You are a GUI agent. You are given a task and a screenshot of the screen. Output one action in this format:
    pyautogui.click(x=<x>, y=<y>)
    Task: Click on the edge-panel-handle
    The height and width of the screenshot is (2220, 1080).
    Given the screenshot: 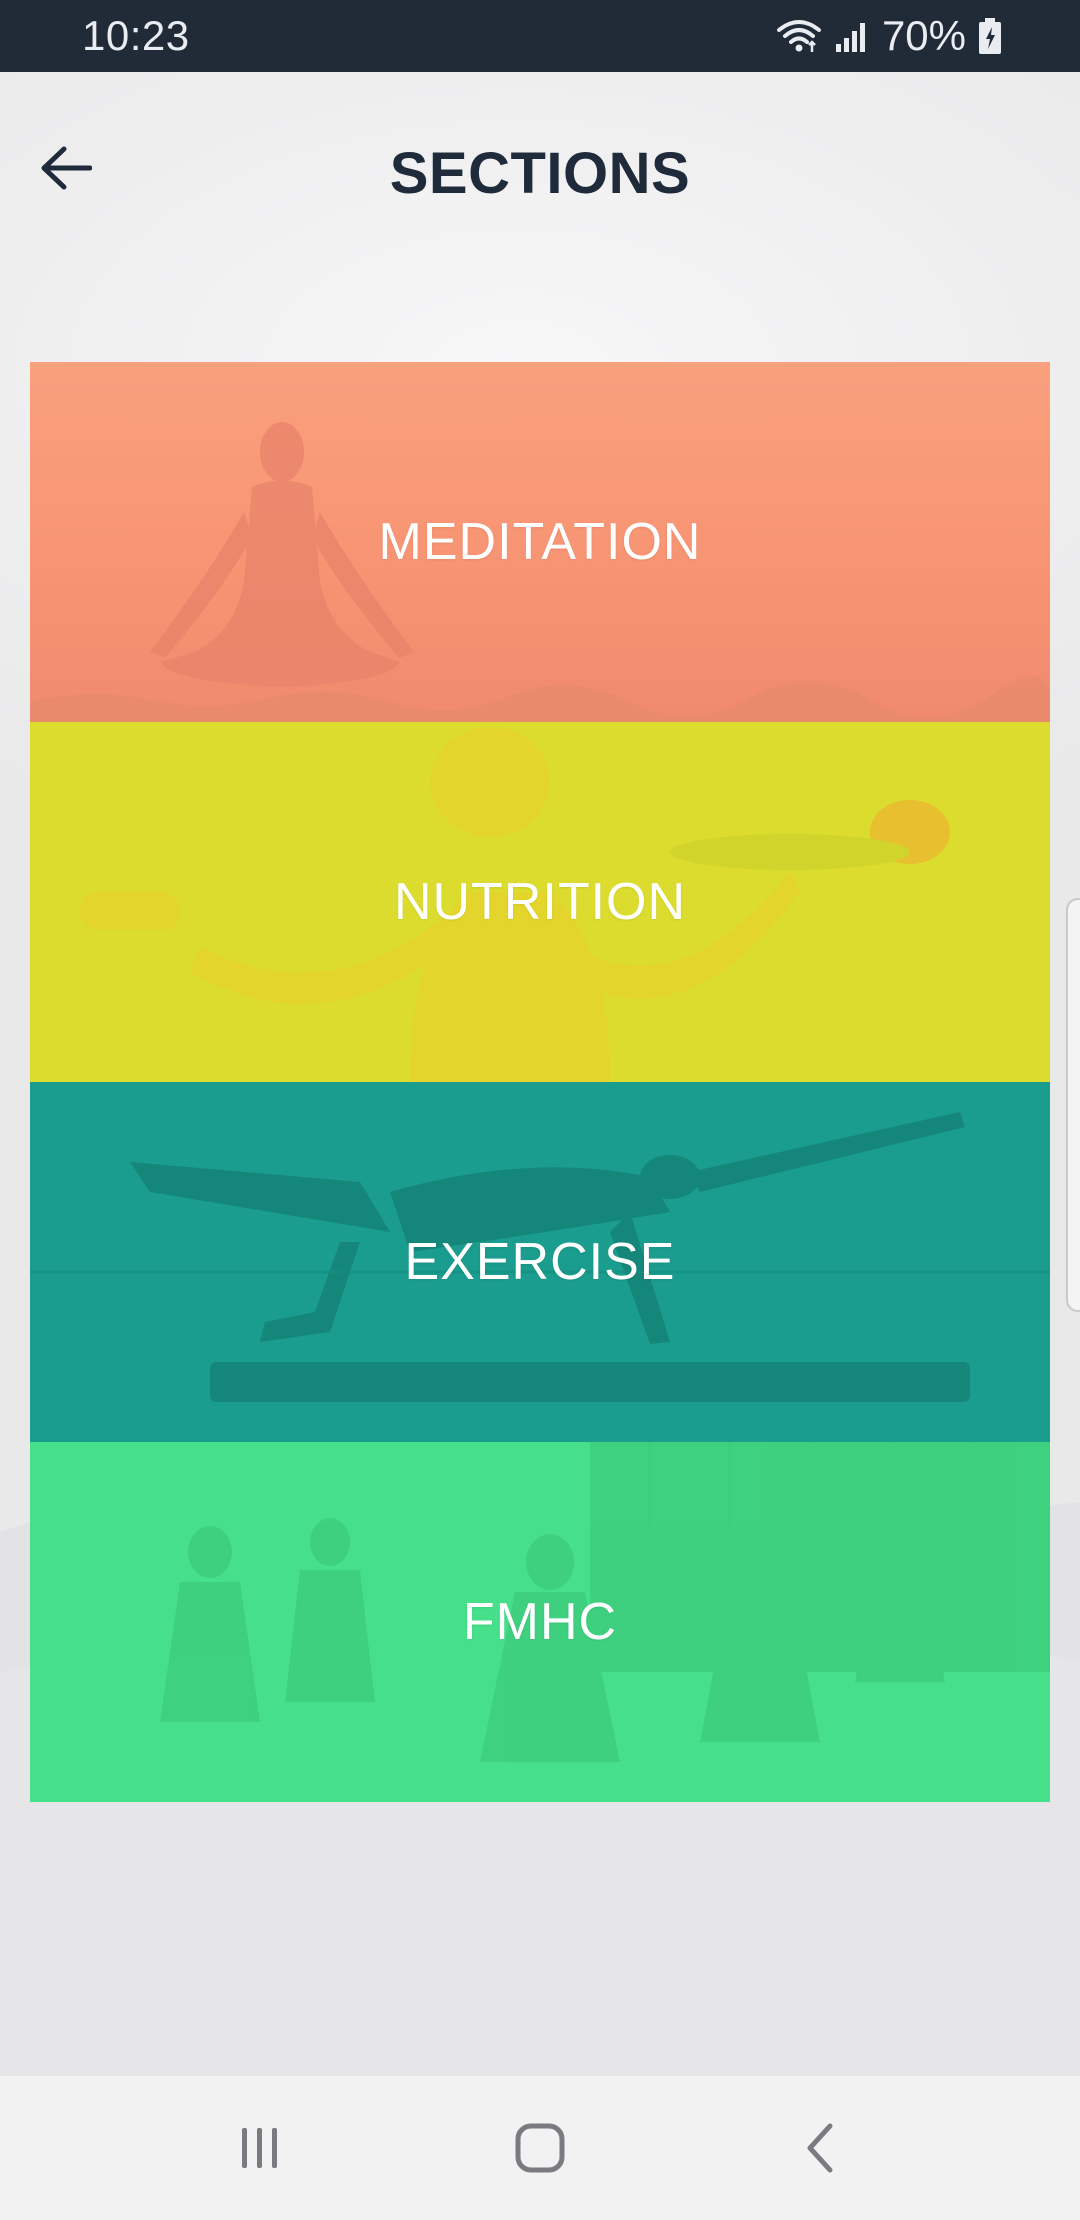 What is the action you would take?
    pyautogui.click(x=1073, y=1105)
    